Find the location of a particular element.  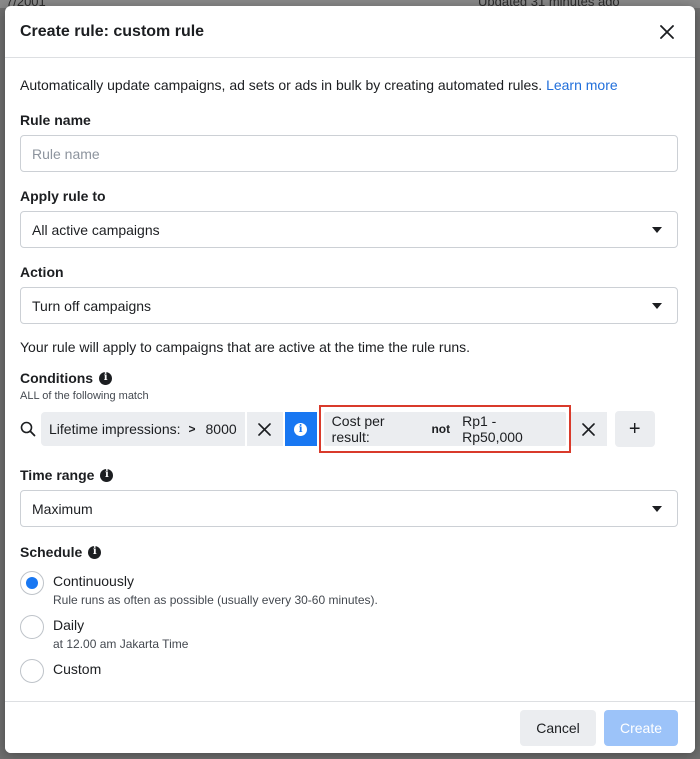

apply-rule-to-select: All active campaigns is located at coordinates (349, 229).